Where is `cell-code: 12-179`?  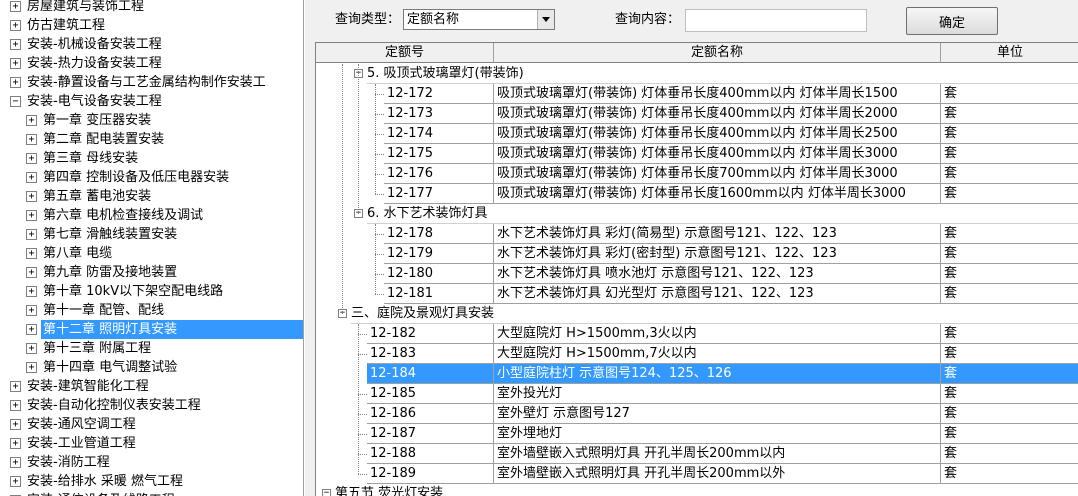 cell-code: 12-179 is located at coordinates (439, 254).